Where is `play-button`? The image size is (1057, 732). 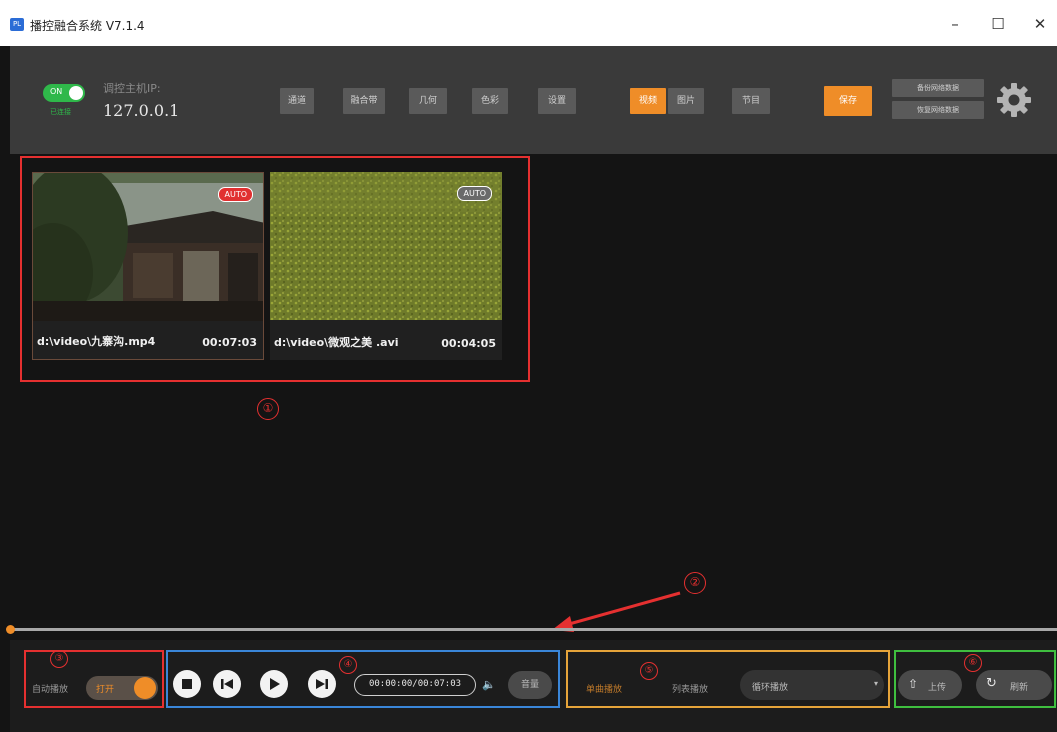 play-button is located at coordinates (274, 684).